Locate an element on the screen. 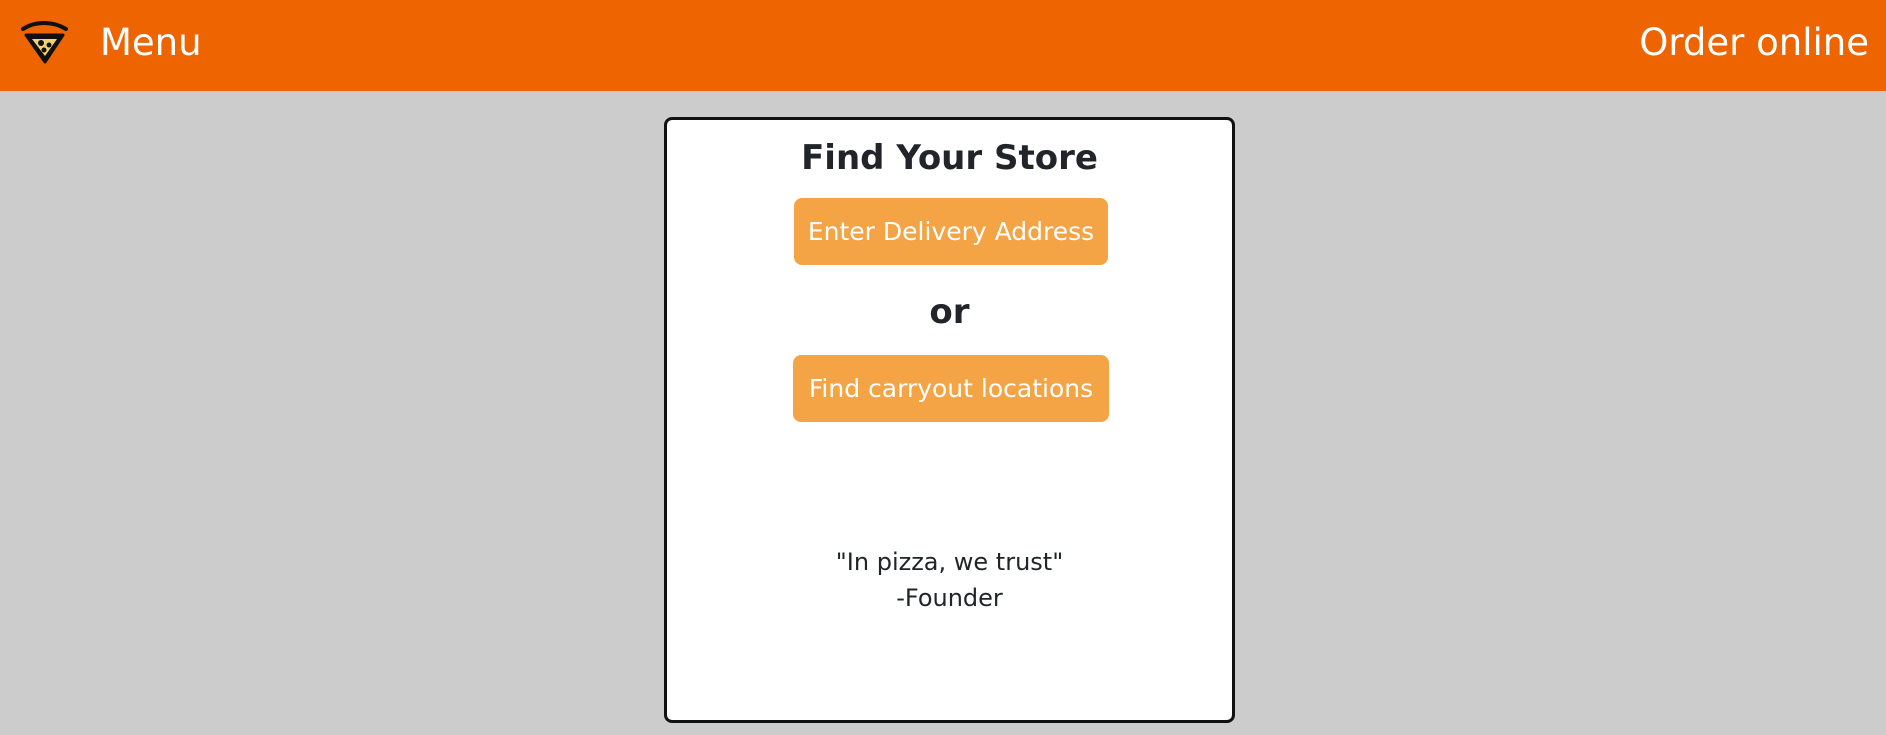 Image resolution: width=1886 pixels, height=735 pixels. or-separator: or is located at coordinates (949, 312).